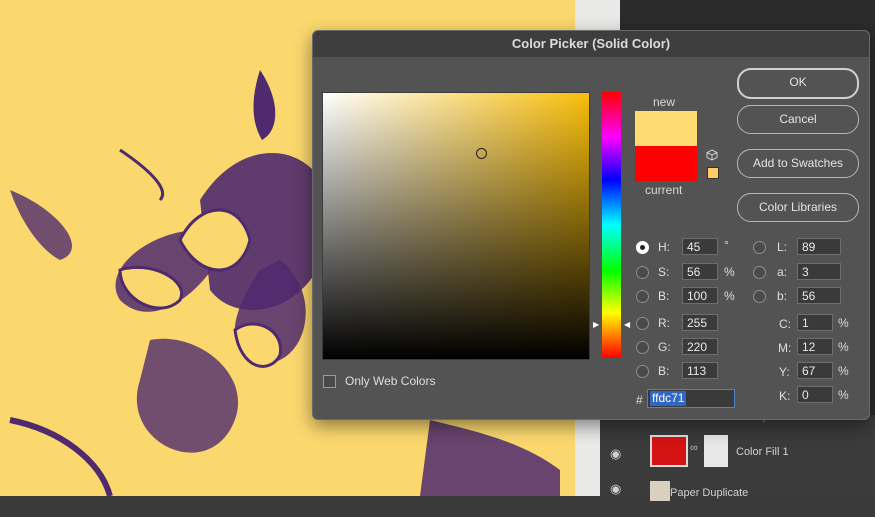  Describe the element at coordinates (694, 448) in the screenshot. I see `link-icon: ∞` at that location.